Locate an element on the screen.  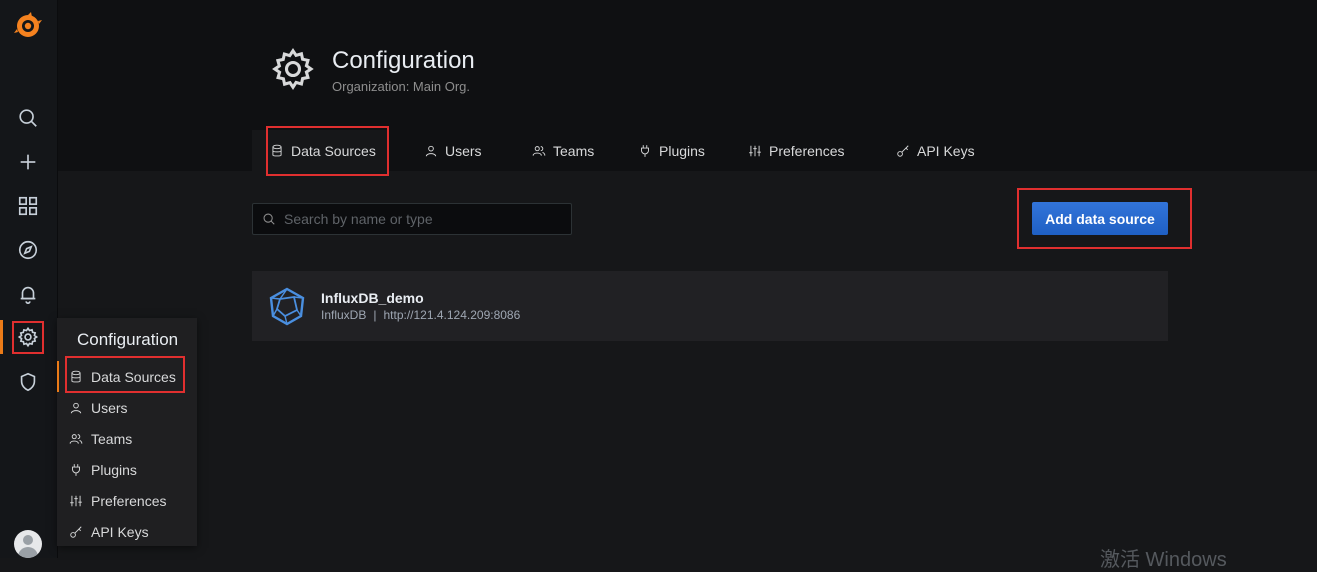
active-indicator is located at coordinates (1, 337).